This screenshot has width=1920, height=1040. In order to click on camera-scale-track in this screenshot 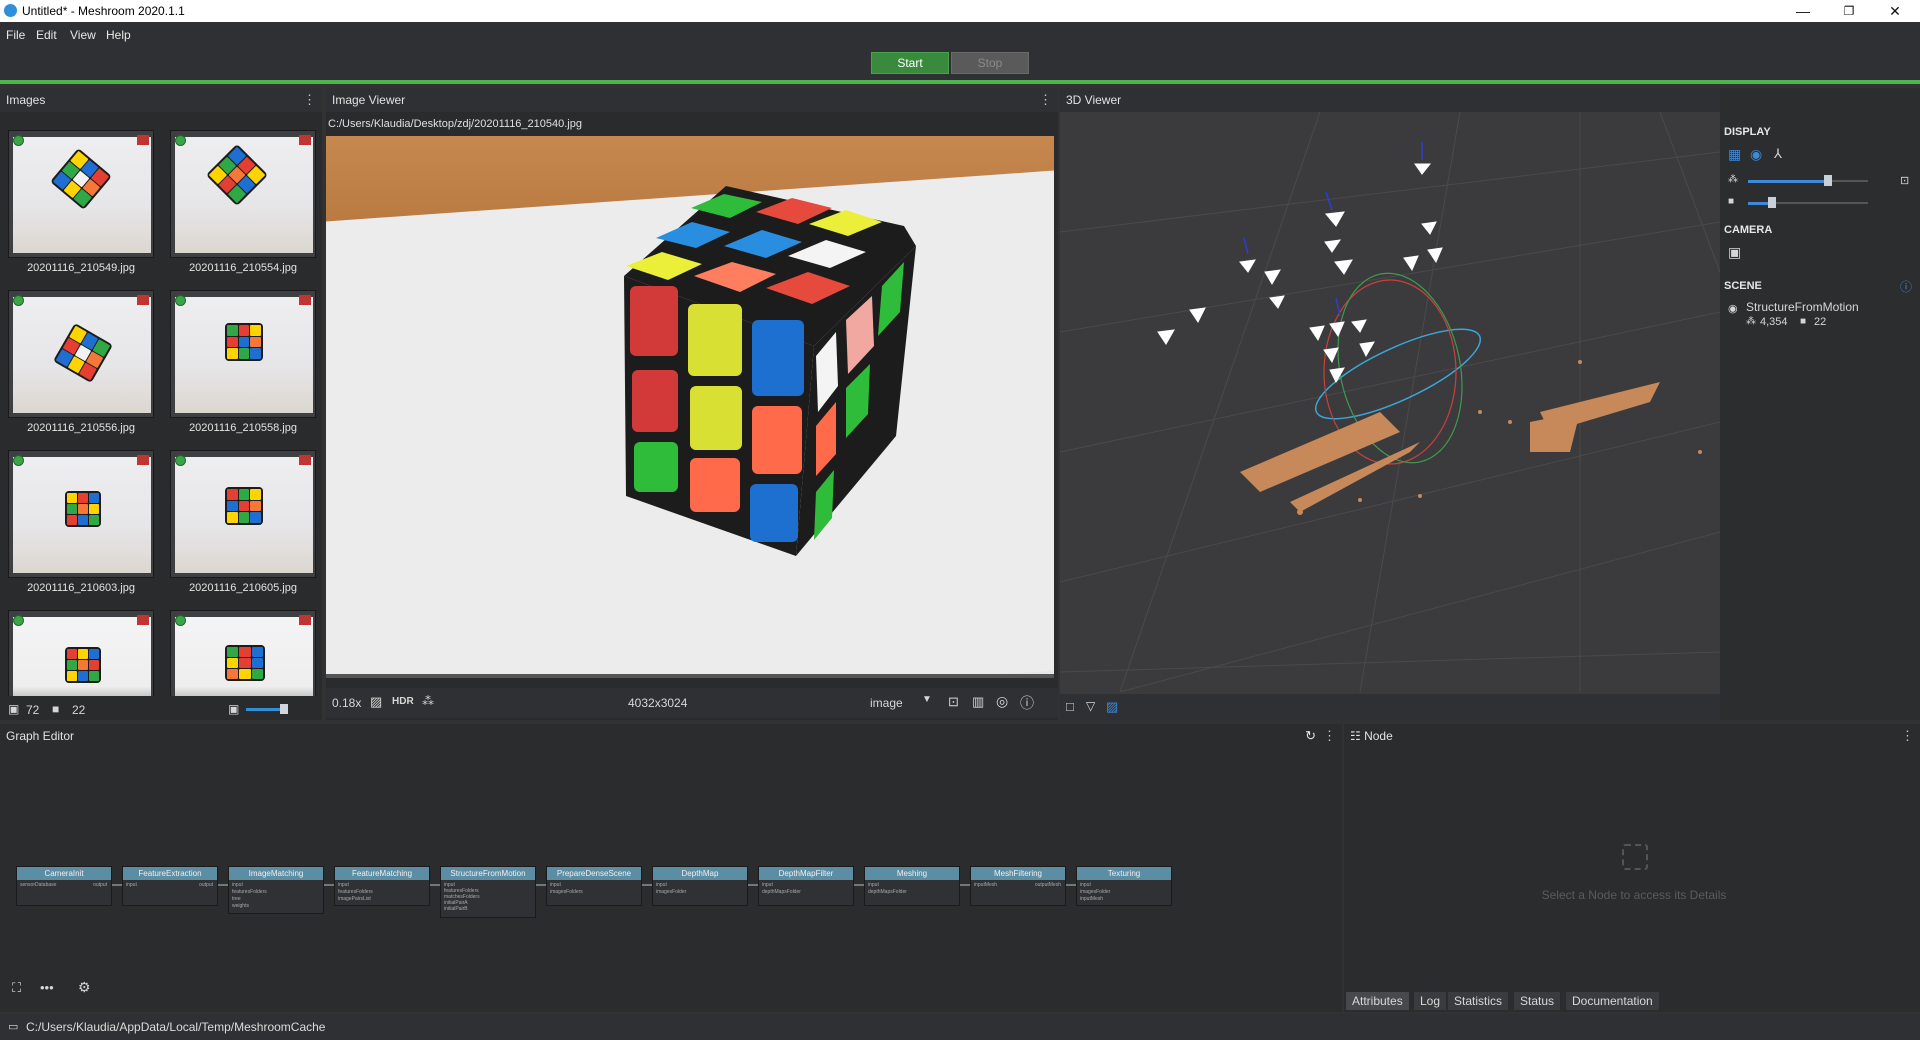, I will do `click(1820, 203)`.